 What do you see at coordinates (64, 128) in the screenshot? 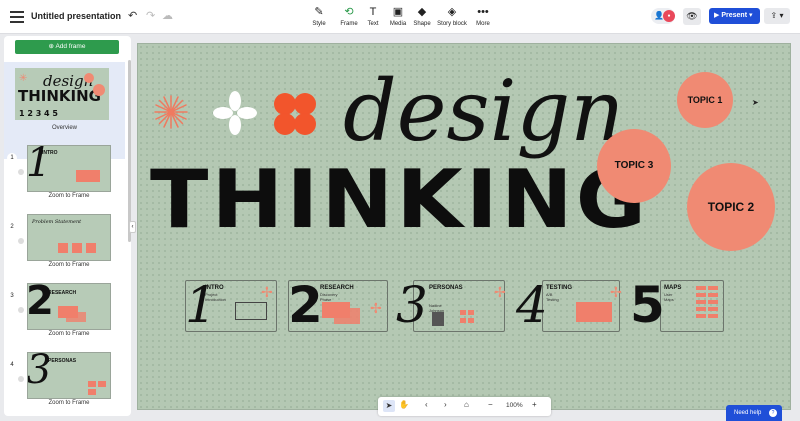
I see `overview-label: Overview` at bounding box center [64, 128].